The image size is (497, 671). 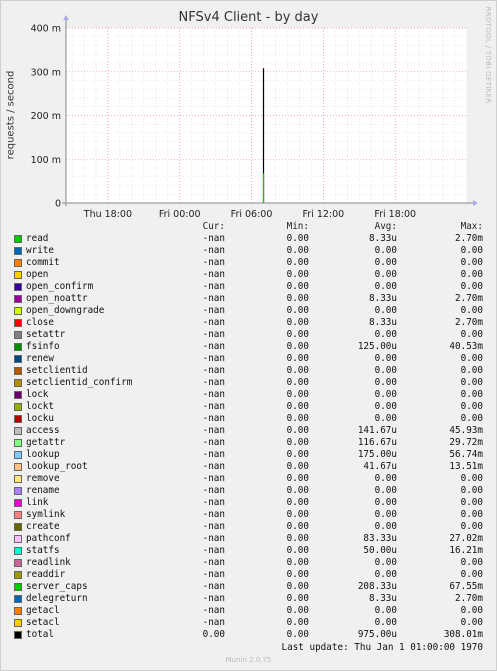 What do you see at coordinates (248, 239) in the screenshot?
I see `legend-row-read: read -nan 0.00 8.33u 2.70m` at bounding box center [248, 239].